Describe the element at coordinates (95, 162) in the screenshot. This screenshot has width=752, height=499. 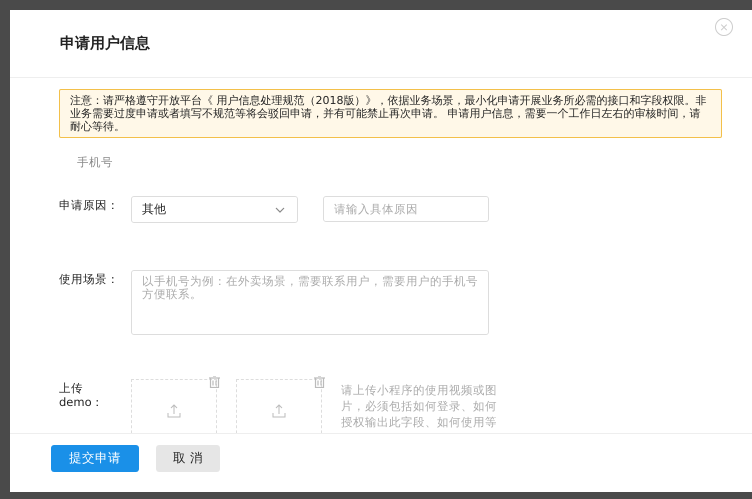
I see `field-name: 手机号` at that location.